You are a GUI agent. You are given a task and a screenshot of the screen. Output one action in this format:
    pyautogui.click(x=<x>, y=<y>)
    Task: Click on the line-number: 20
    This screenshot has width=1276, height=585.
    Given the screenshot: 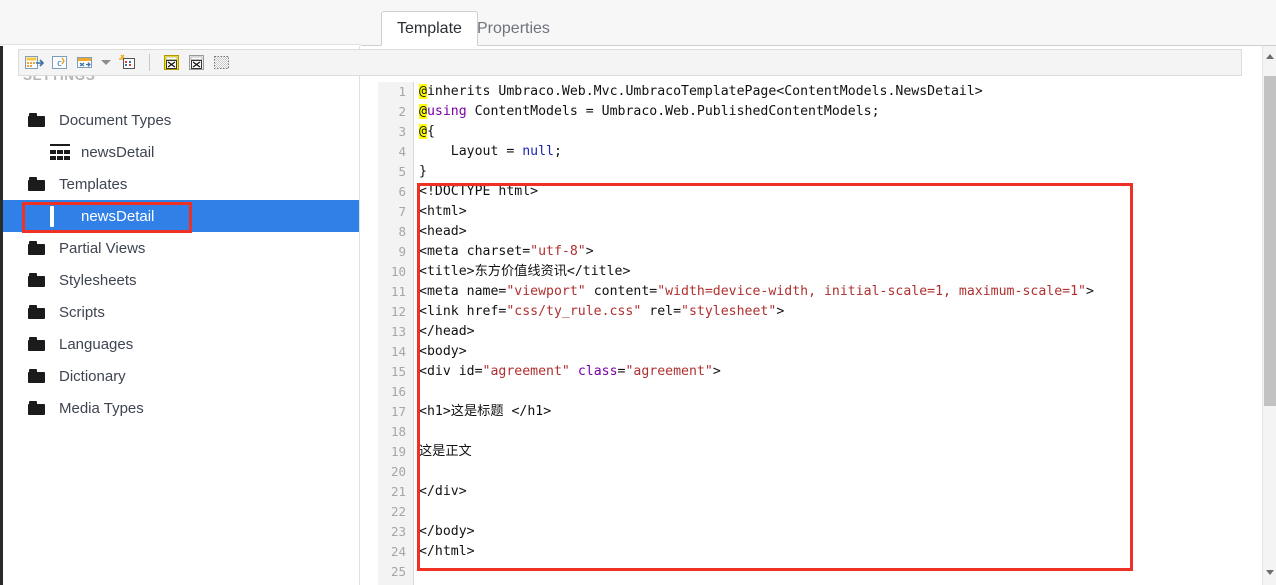 What is the action you would take?
    pyautogui.click(x=398, y=471)
    